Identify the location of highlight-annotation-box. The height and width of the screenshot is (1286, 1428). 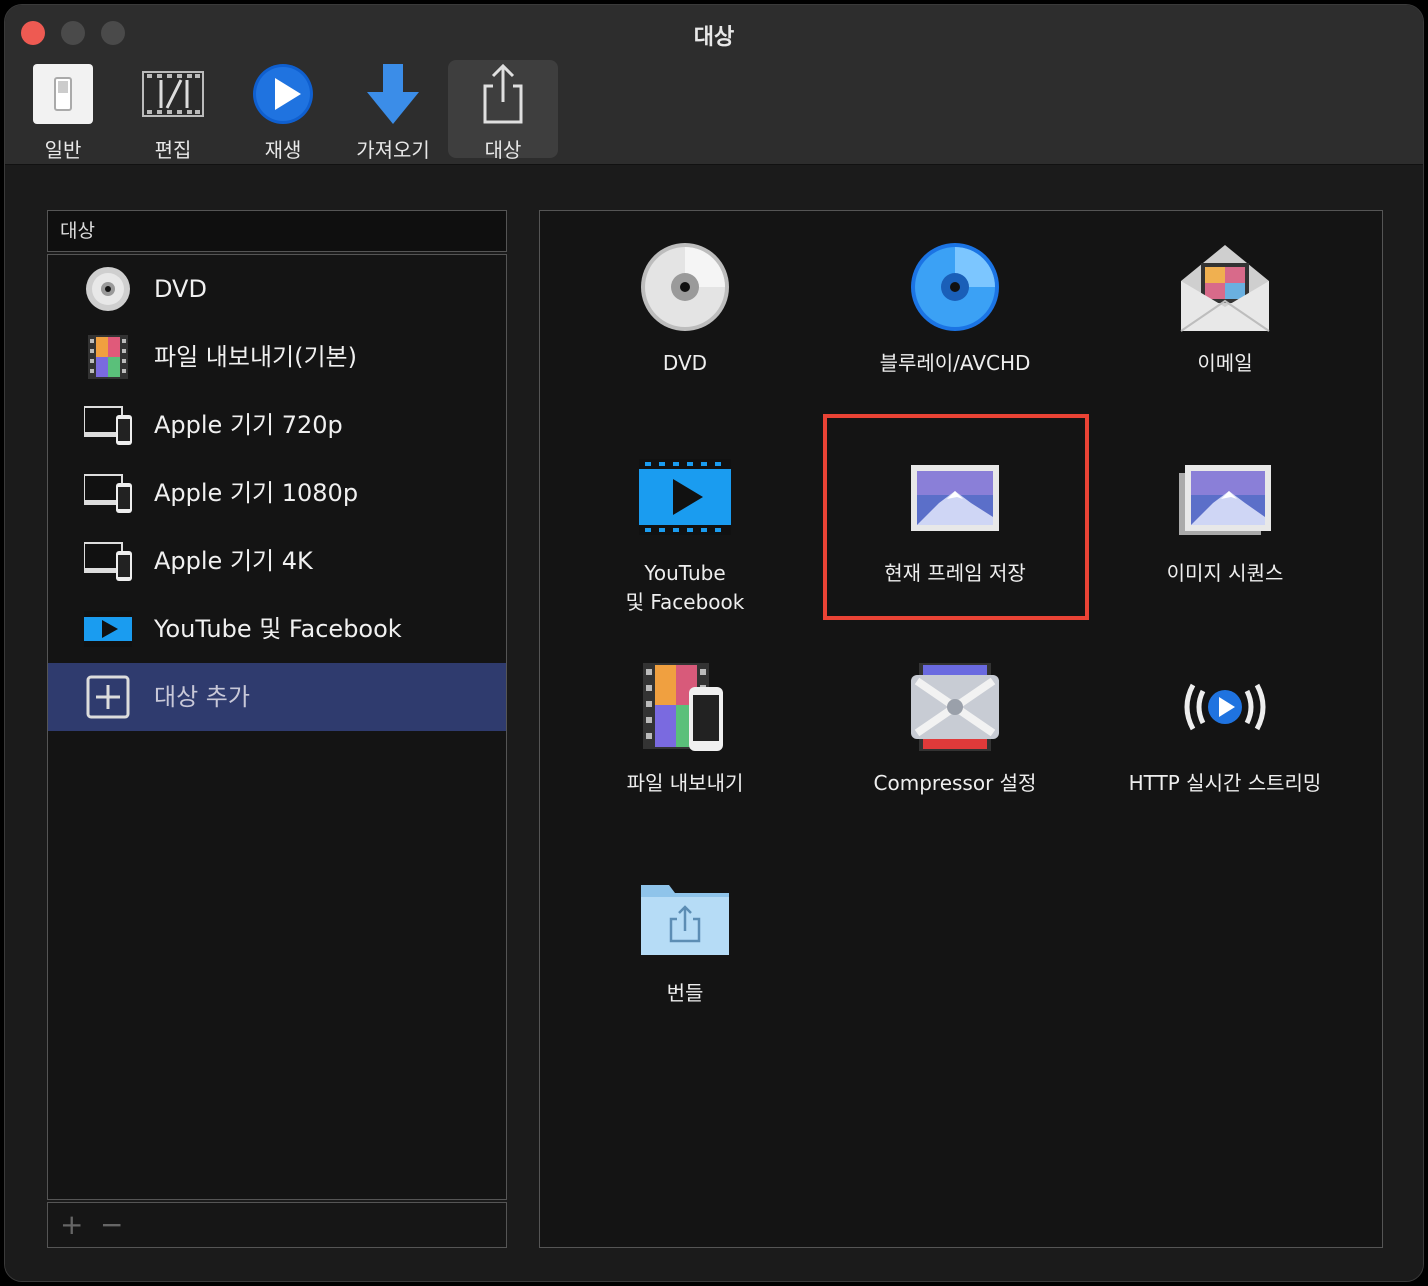
(956, 517).